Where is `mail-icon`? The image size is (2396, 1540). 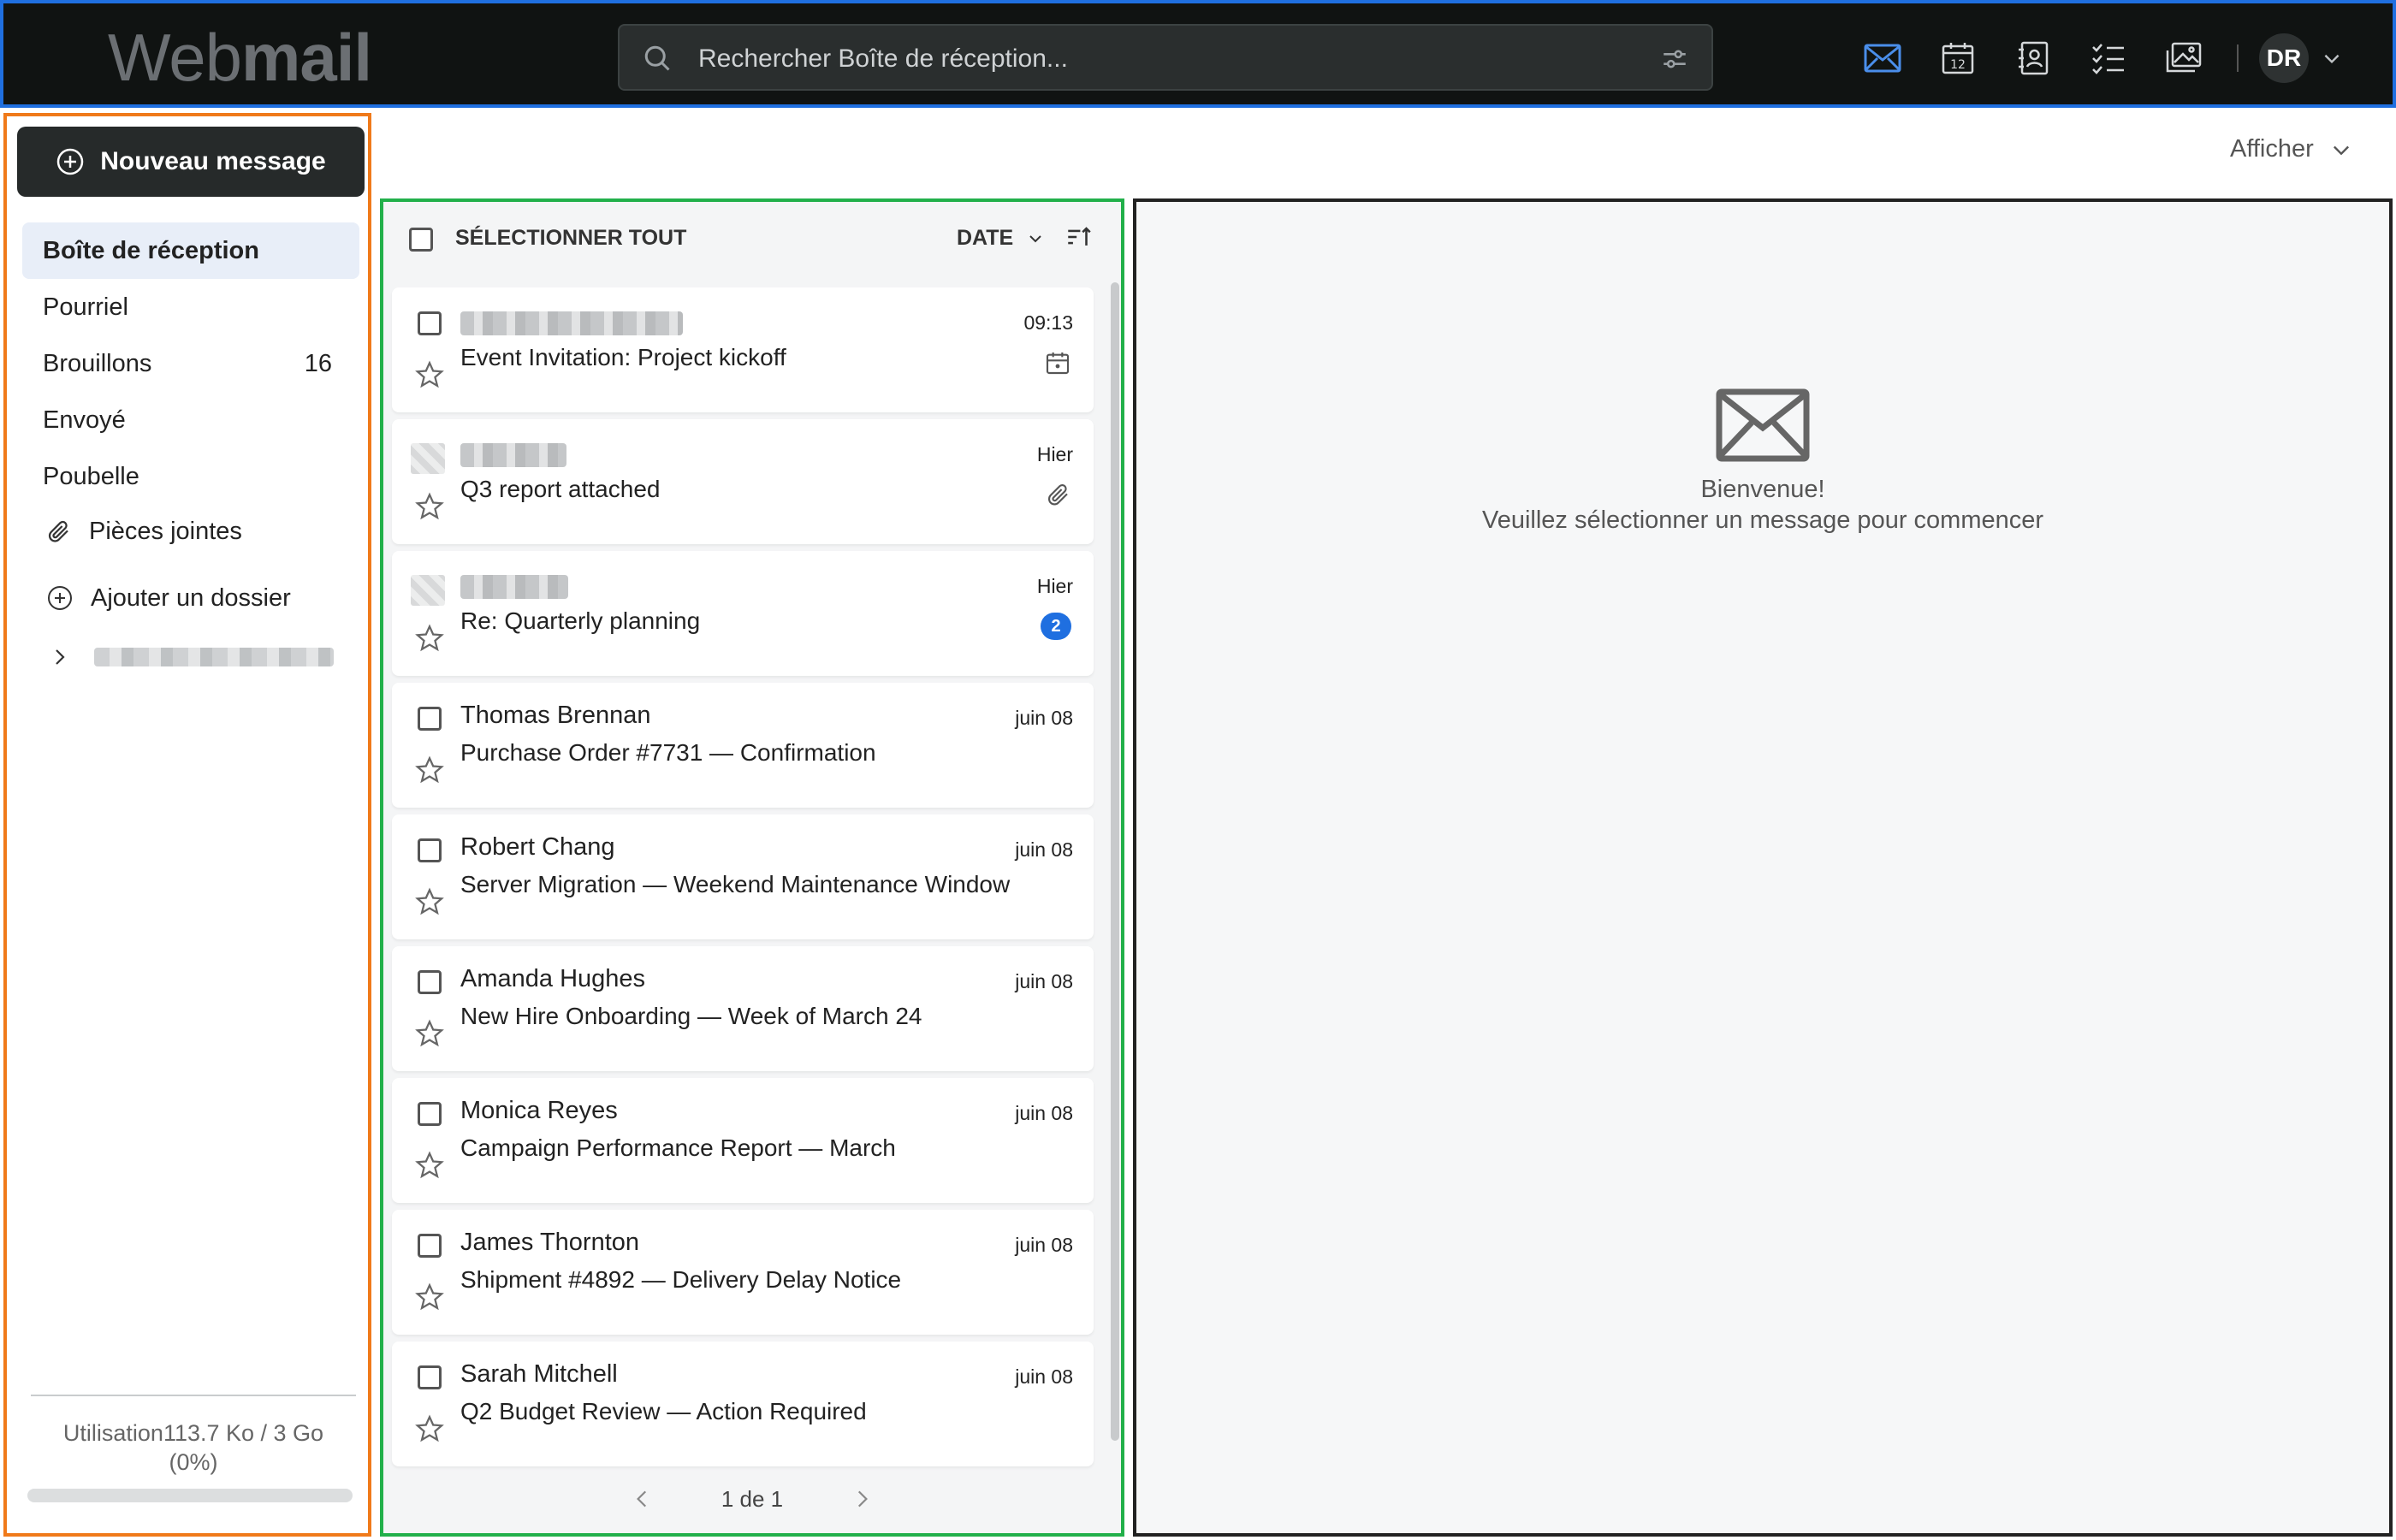
mail-icon is located at coordinates (1883, 58).